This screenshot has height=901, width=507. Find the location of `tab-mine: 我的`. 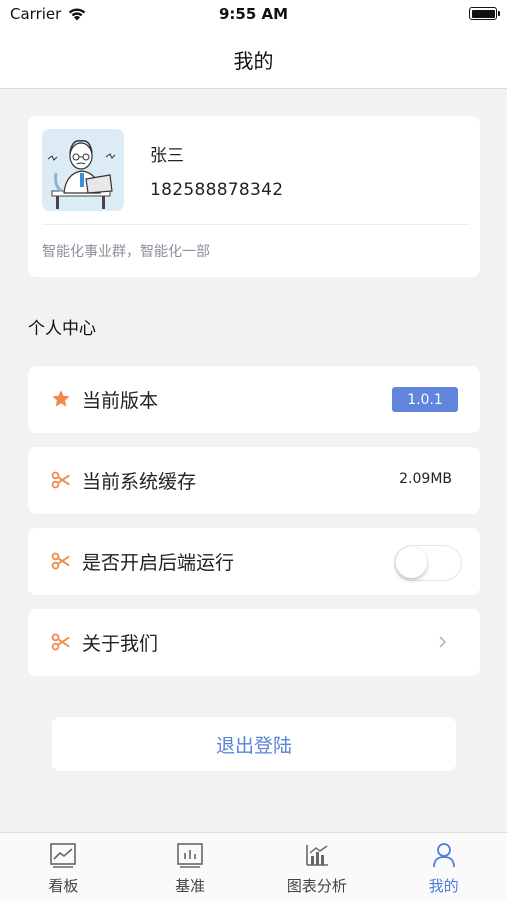

tab-mine: 我的 is located at coordinates (443, 867).